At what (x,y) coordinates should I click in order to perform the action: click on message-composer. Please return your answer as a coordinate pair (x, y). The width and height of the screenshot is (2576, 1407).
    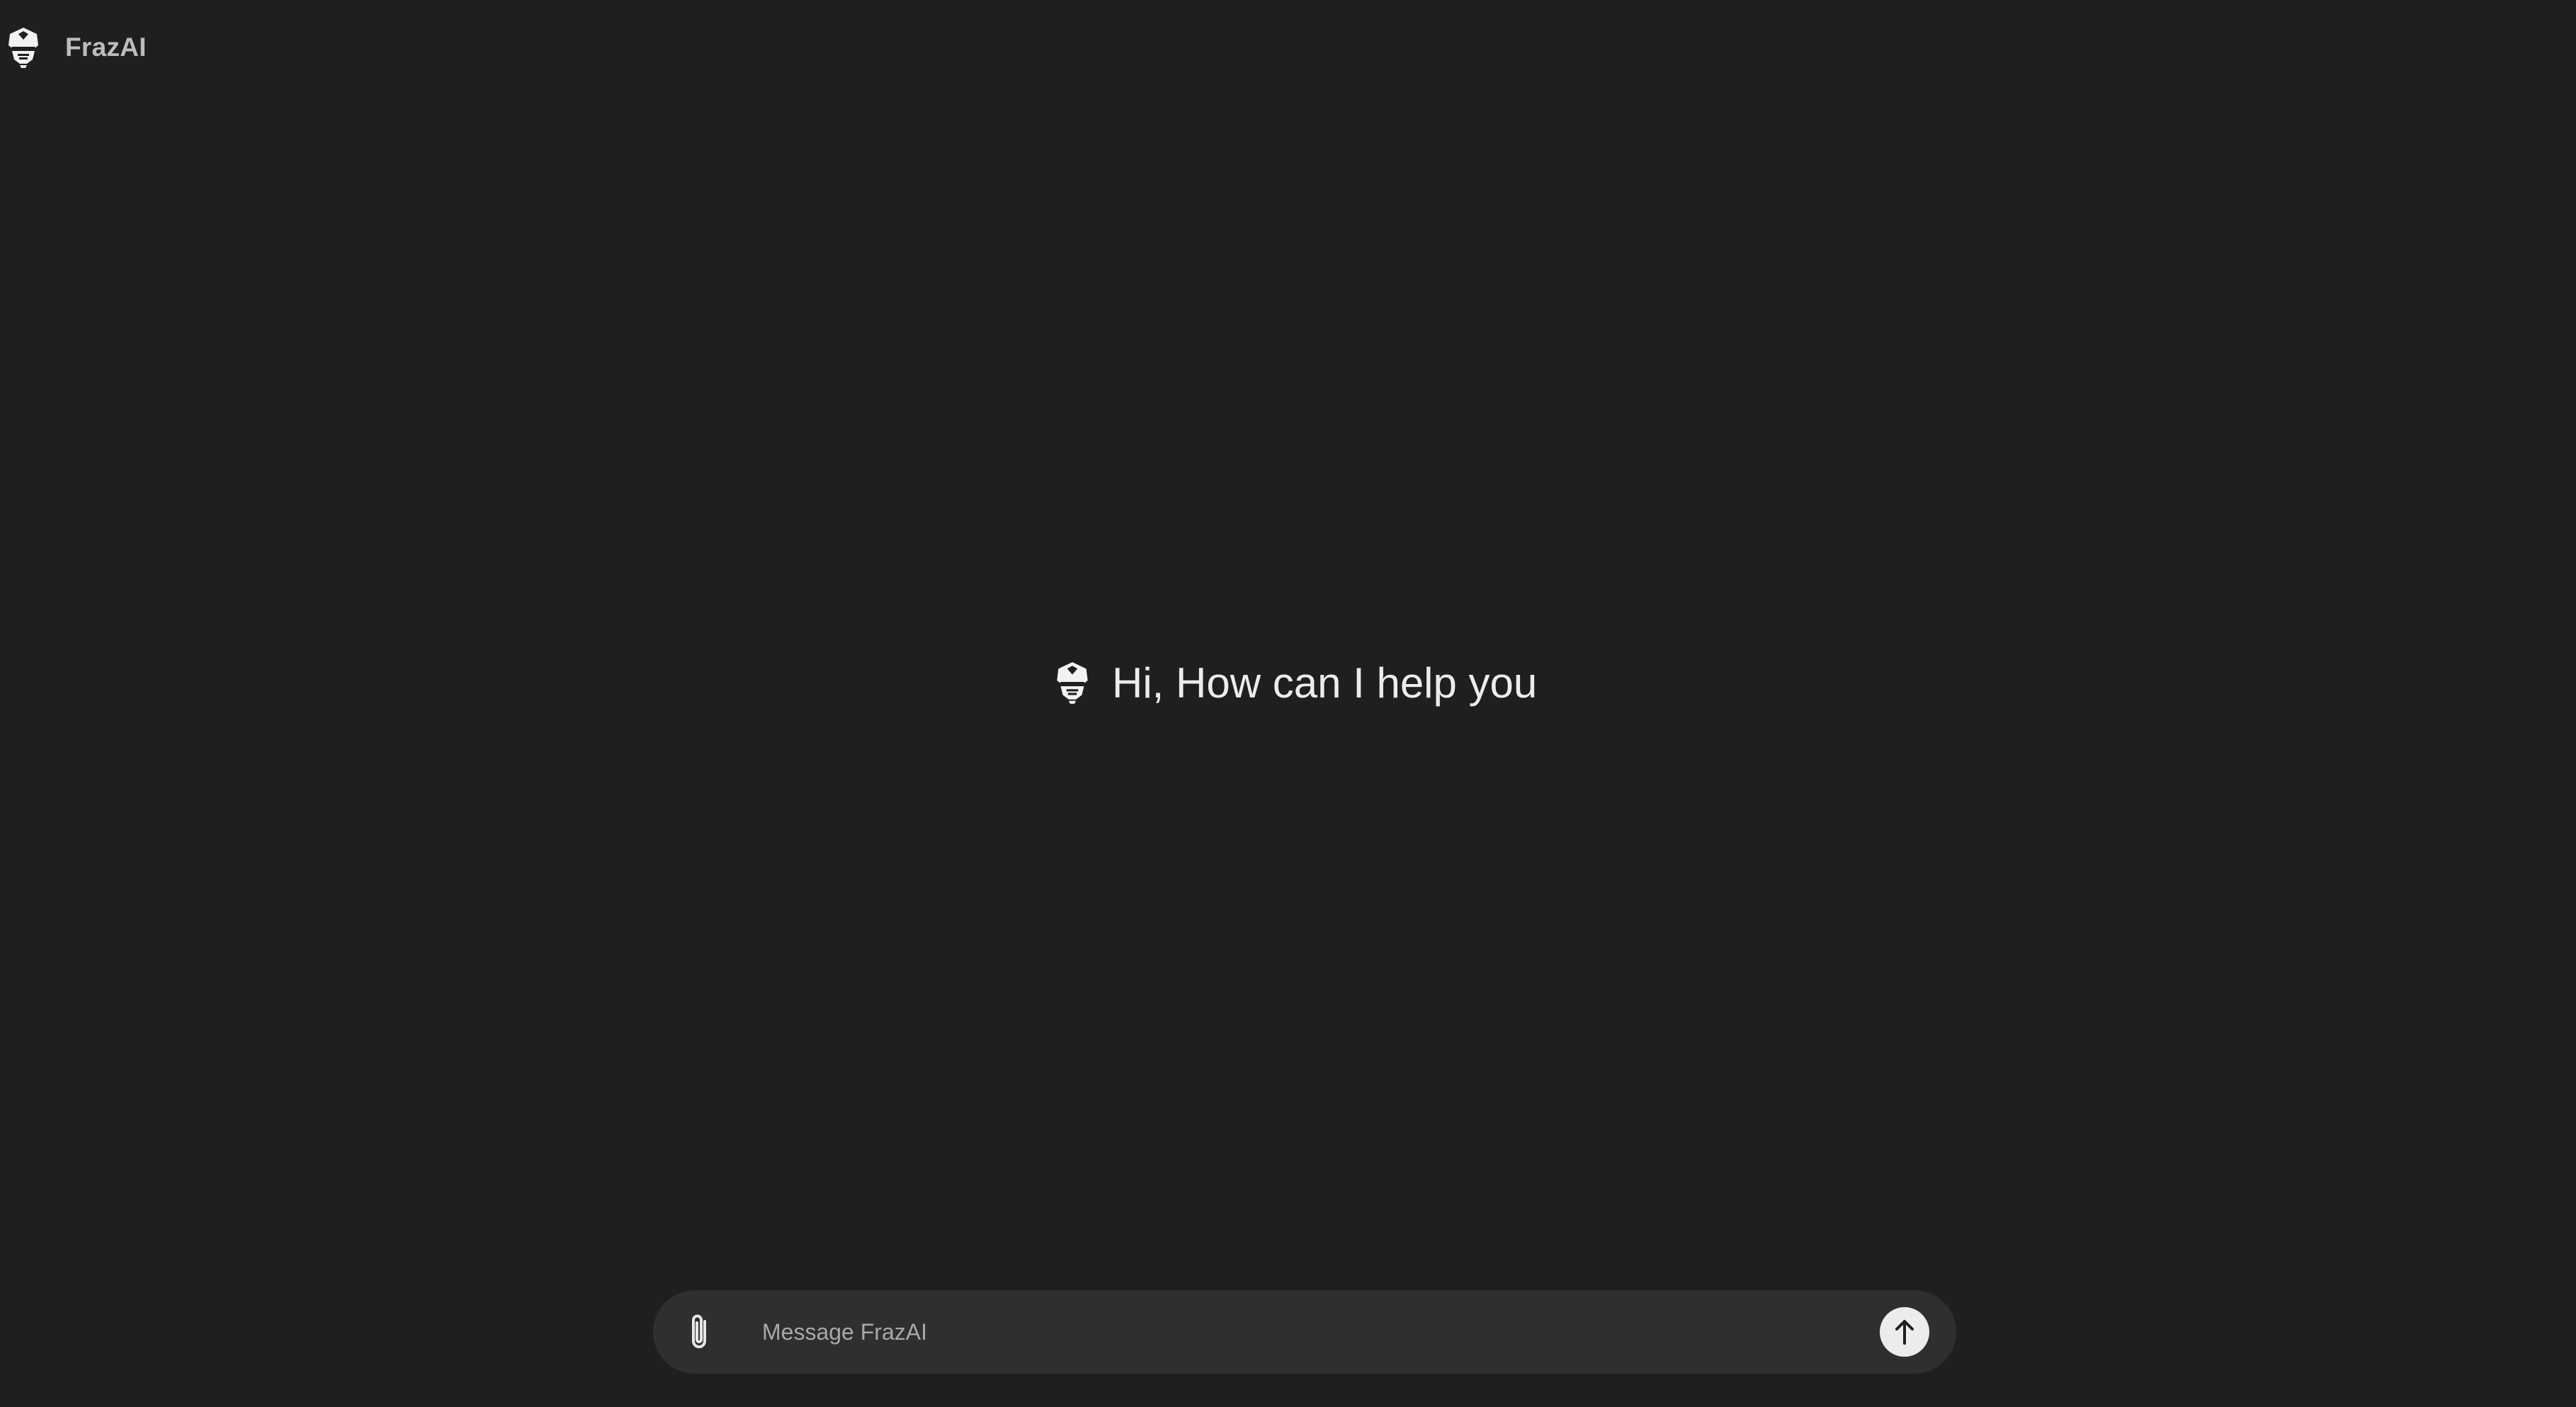
    Looking at the image, I should click on (1304, 1332).